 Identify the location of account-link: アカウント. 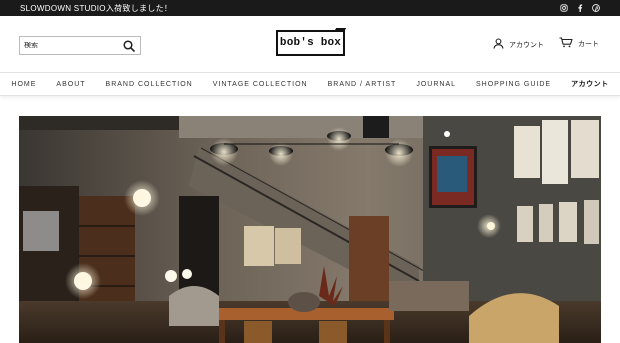
(518, 44).